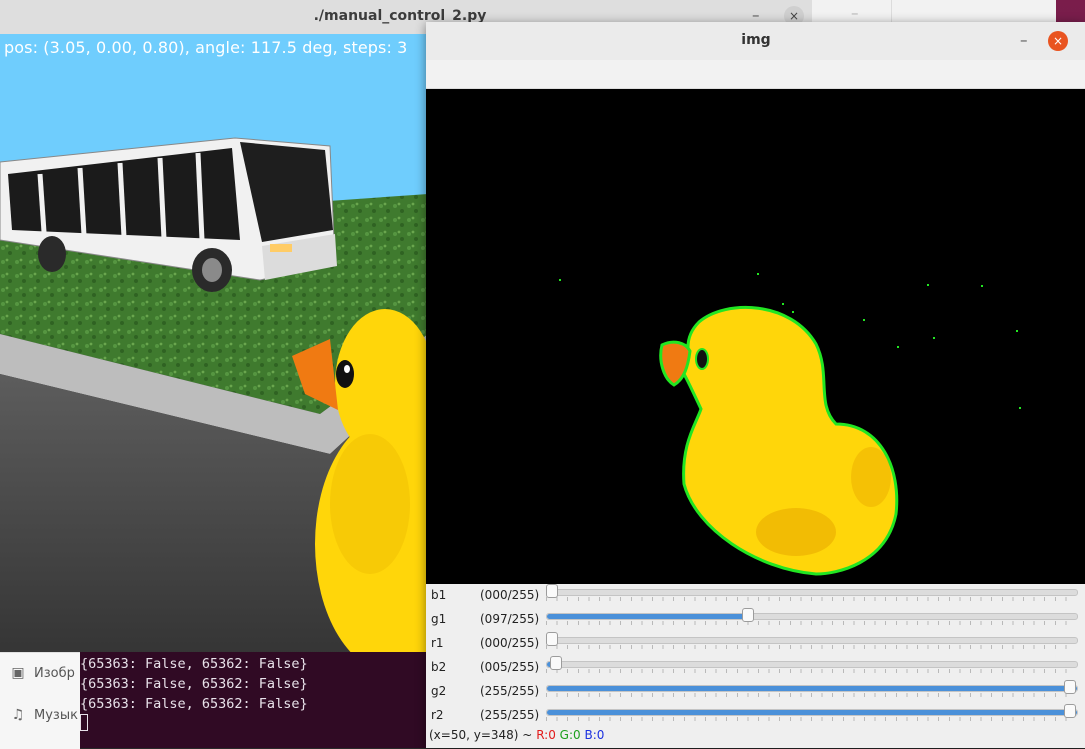 The height and width of the screenshot is (749, 1085). I want to click on pixel-status-bar: (x=50, y=348) ~ R:0 G:0 B:0, so click(516, 735).